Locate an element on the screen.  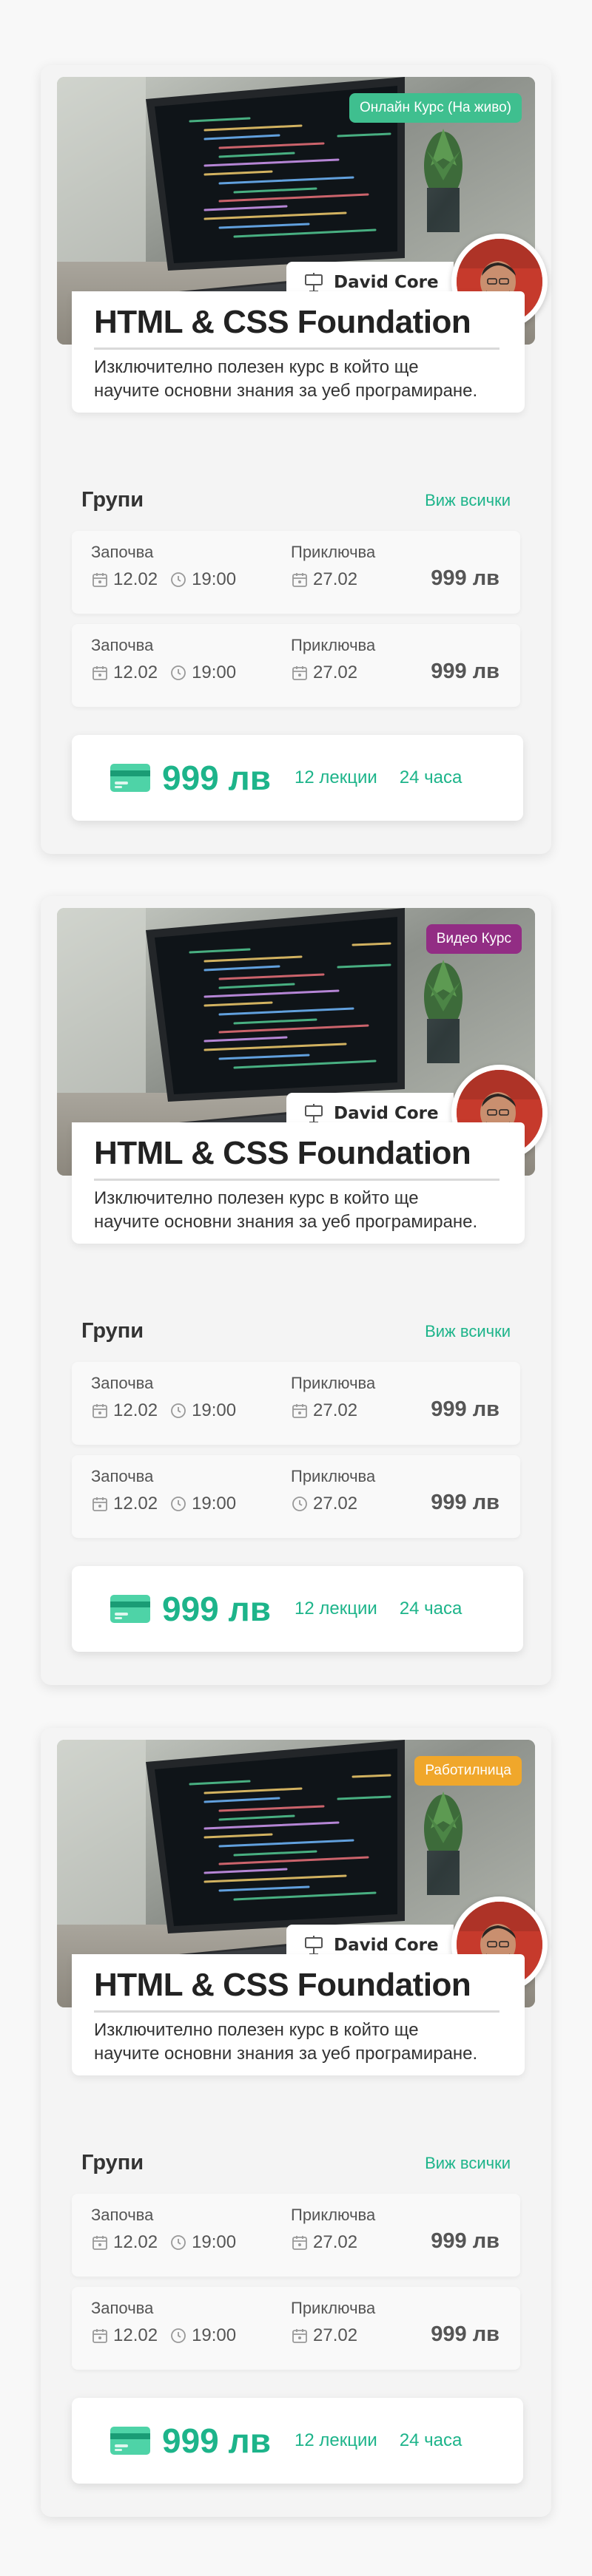
groups-title: Групи is located at coordinates (112, 500).